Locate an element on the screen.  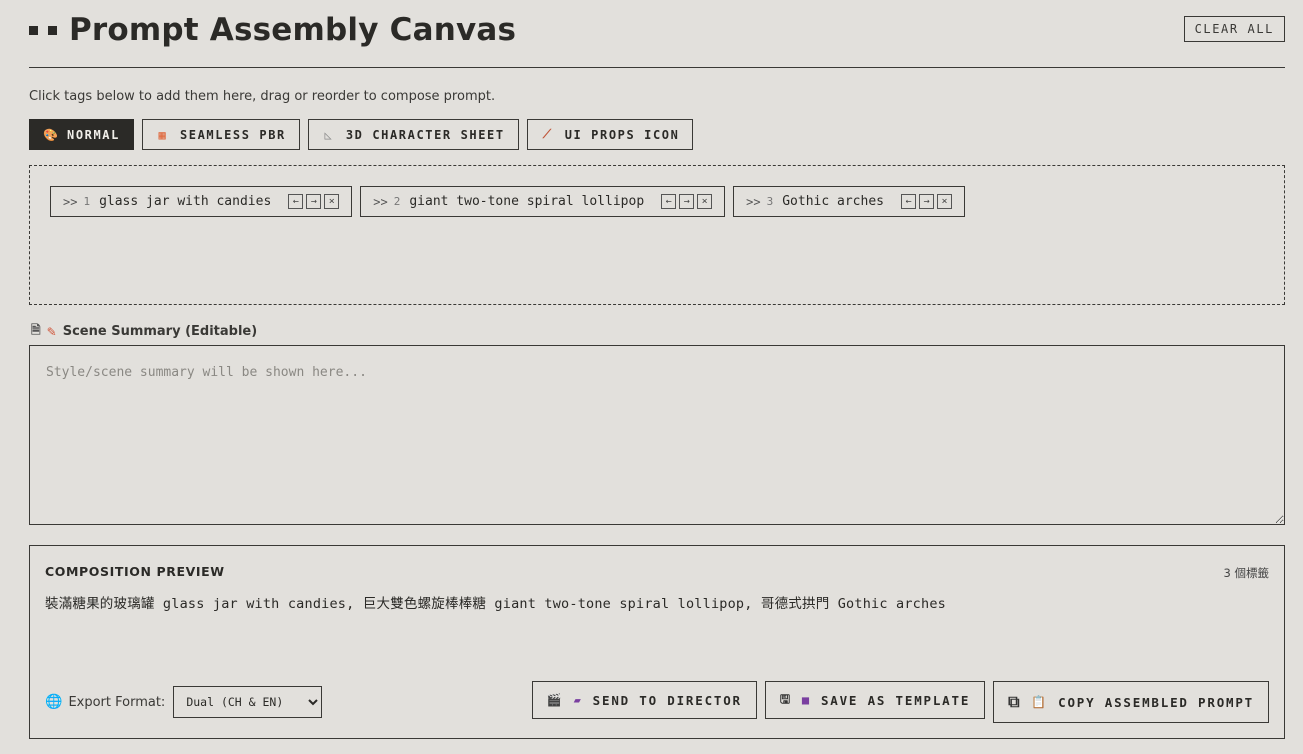
send-to-director-label: SEND TO DIRECTOR is located at coordinates (667, 700).